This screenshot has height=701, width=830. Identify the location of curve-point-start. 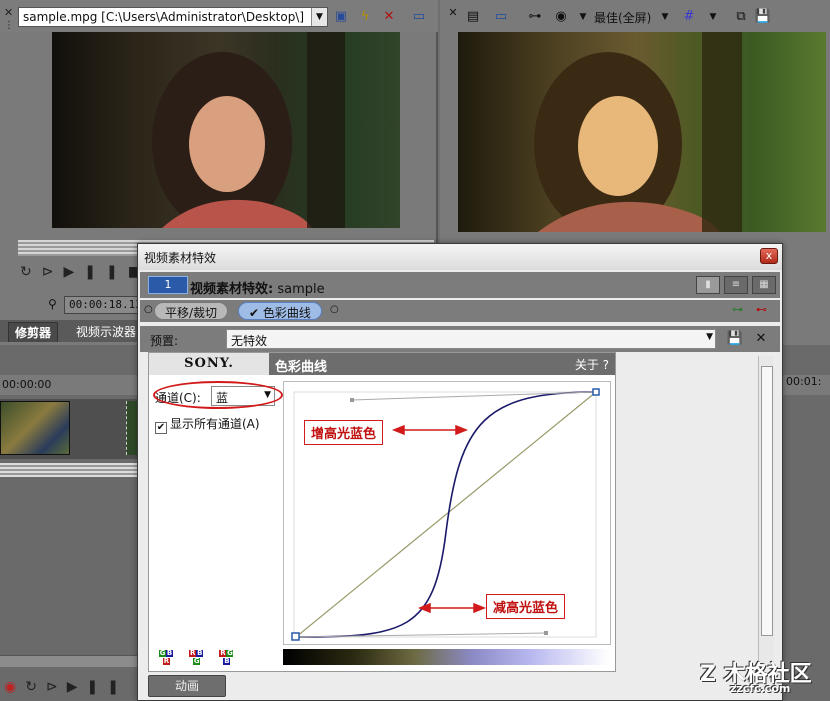
(295, 636).